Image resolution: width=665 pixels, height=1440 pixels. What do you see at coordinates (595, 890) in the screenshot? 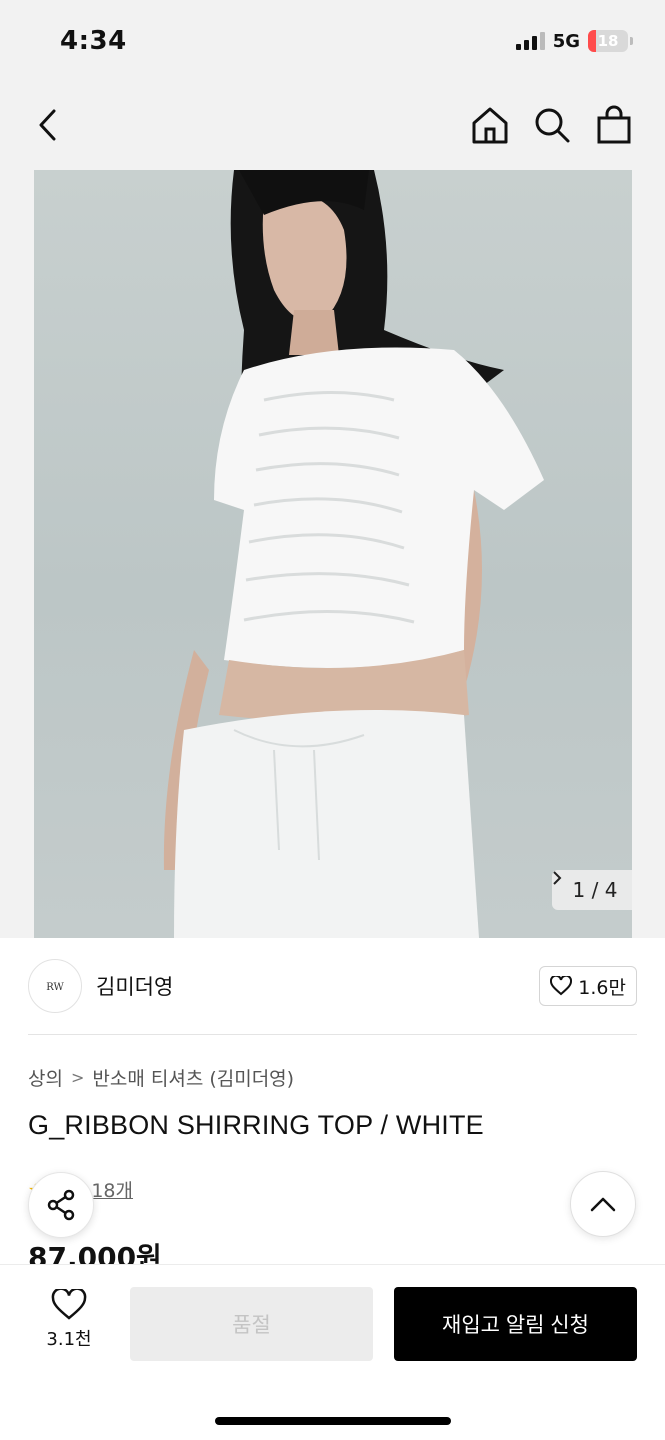
I see `image-counter: 1 / 4` at bounding box center [595, 890].